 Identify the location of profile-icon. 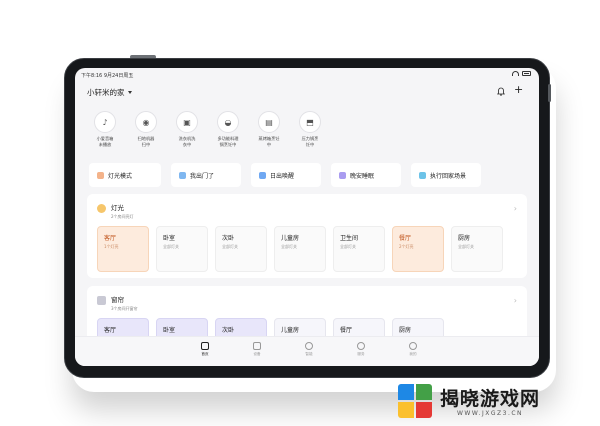
(413, 346).